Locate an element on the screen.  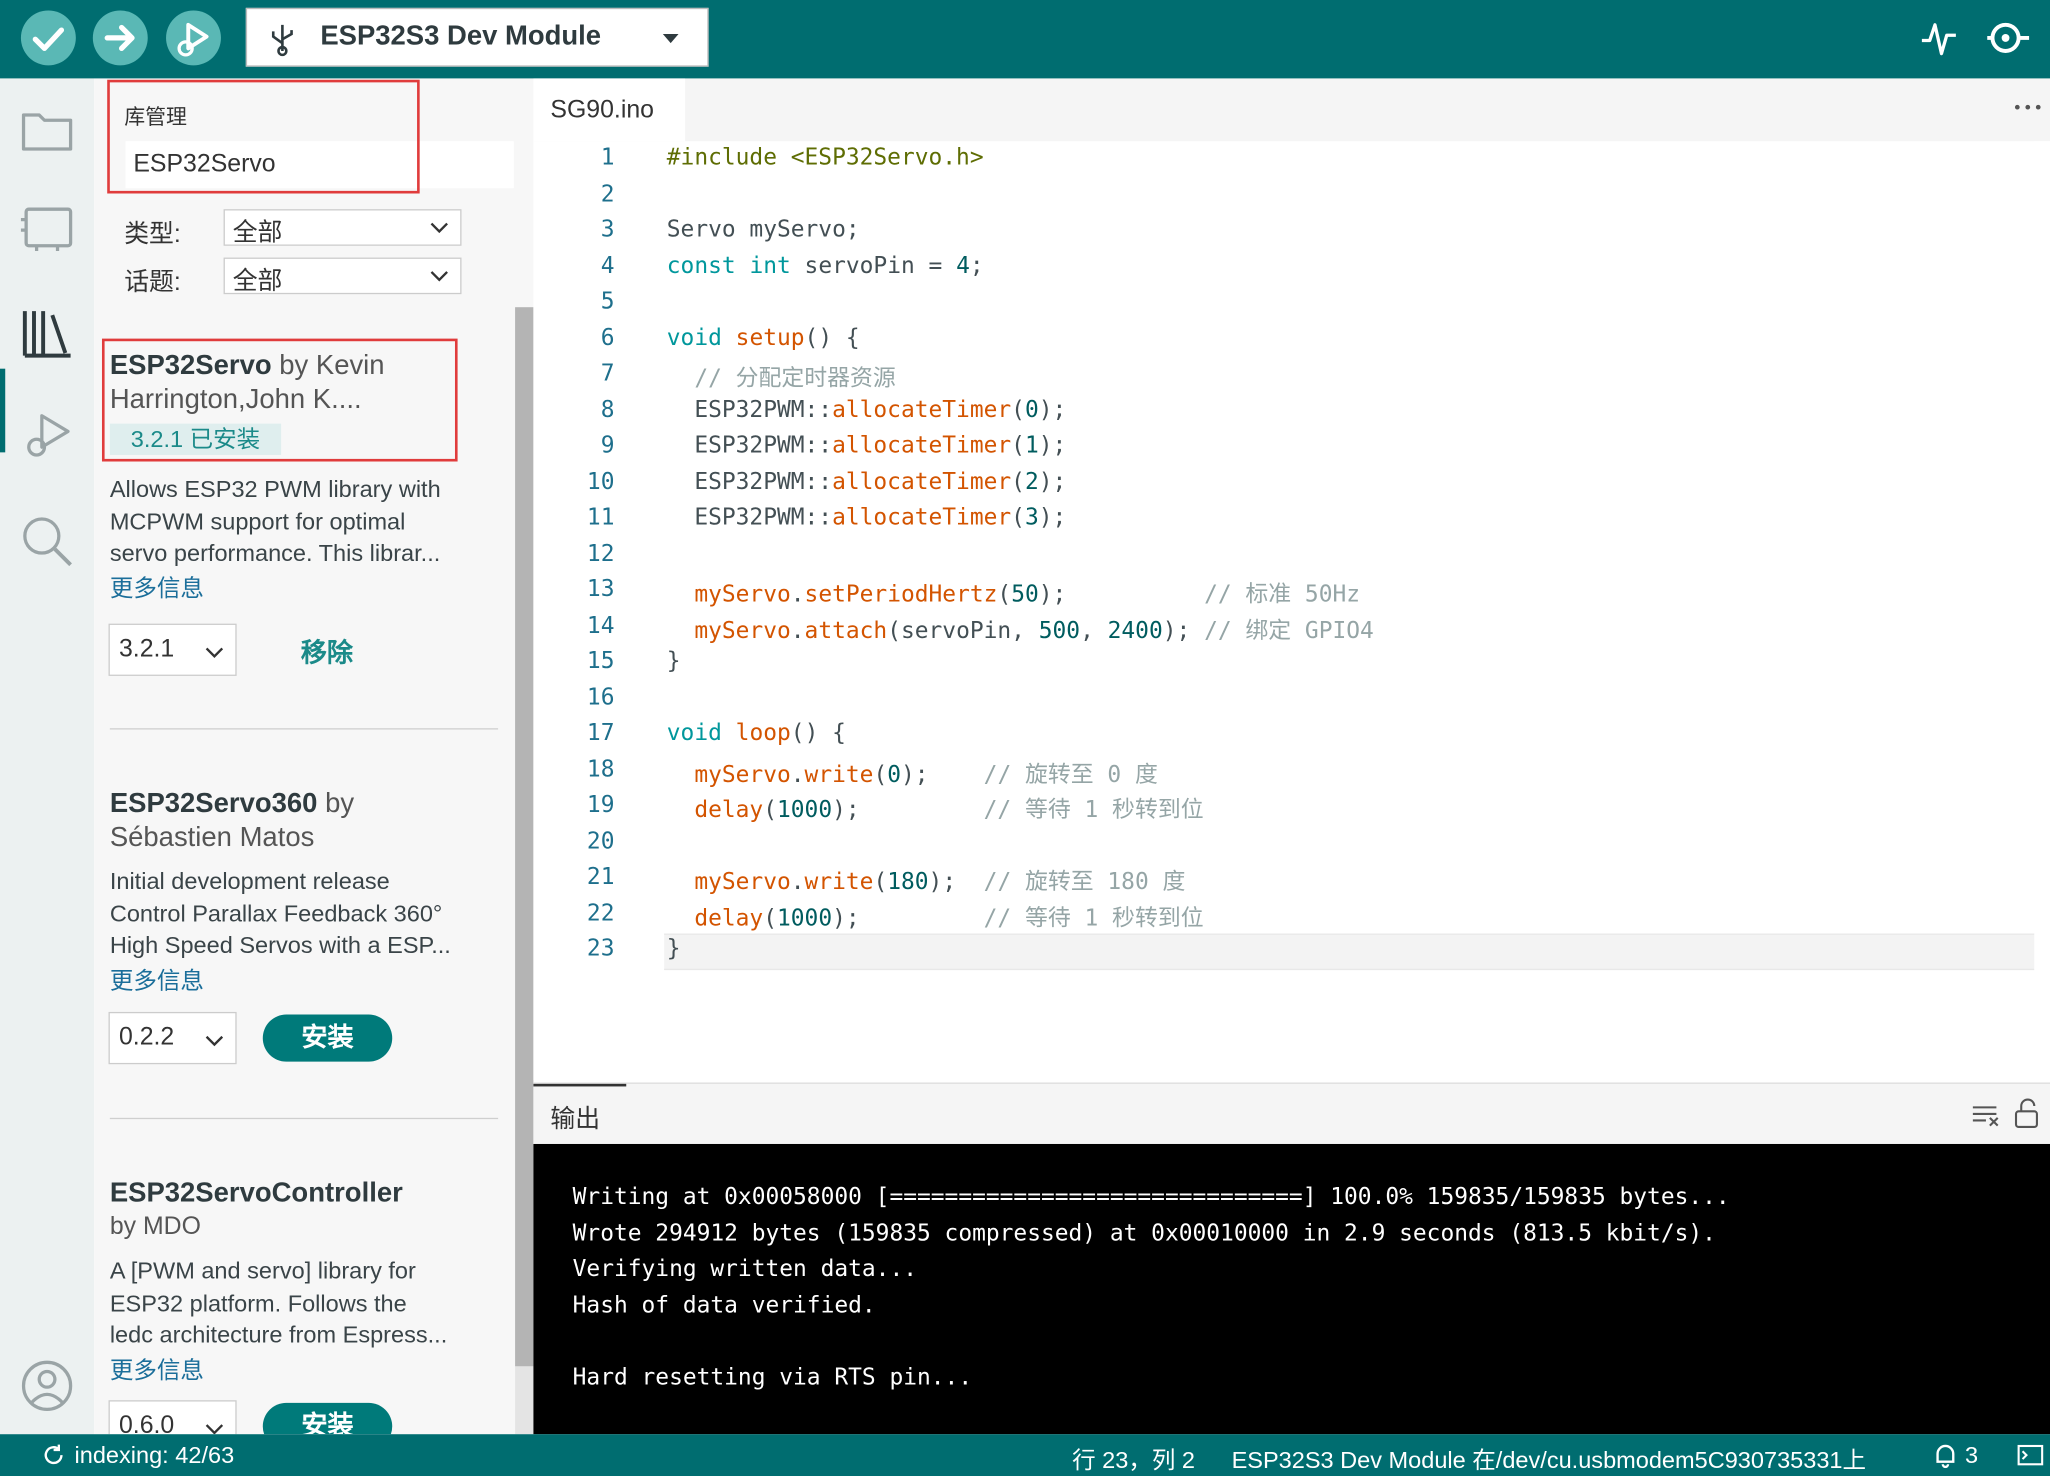
version-select: 0.2.2 is located at coordinates (172, 1038).